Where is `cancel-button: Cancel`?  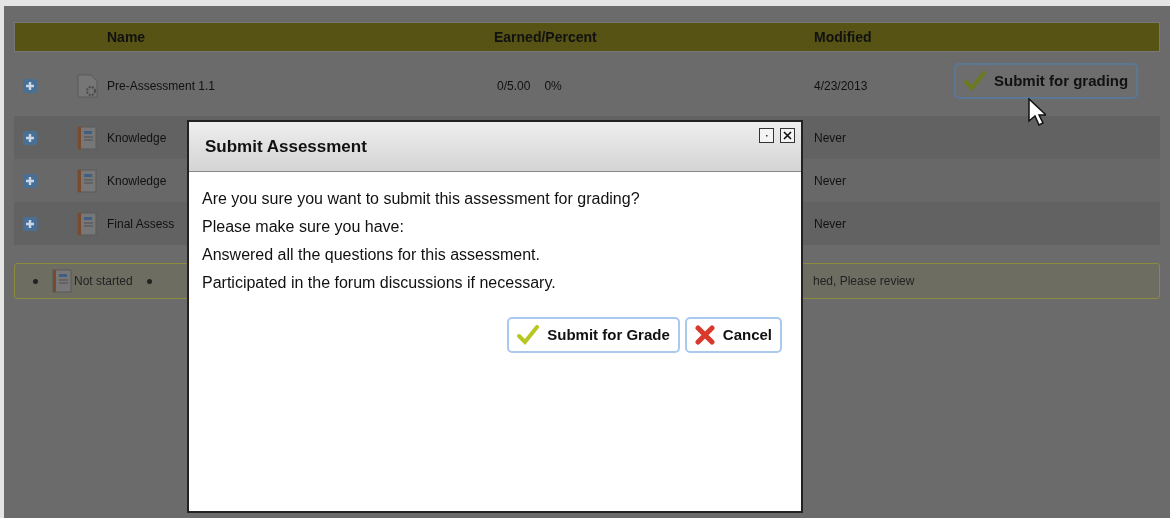 cancel-button: Cancel is located at coordinates (733, 335).